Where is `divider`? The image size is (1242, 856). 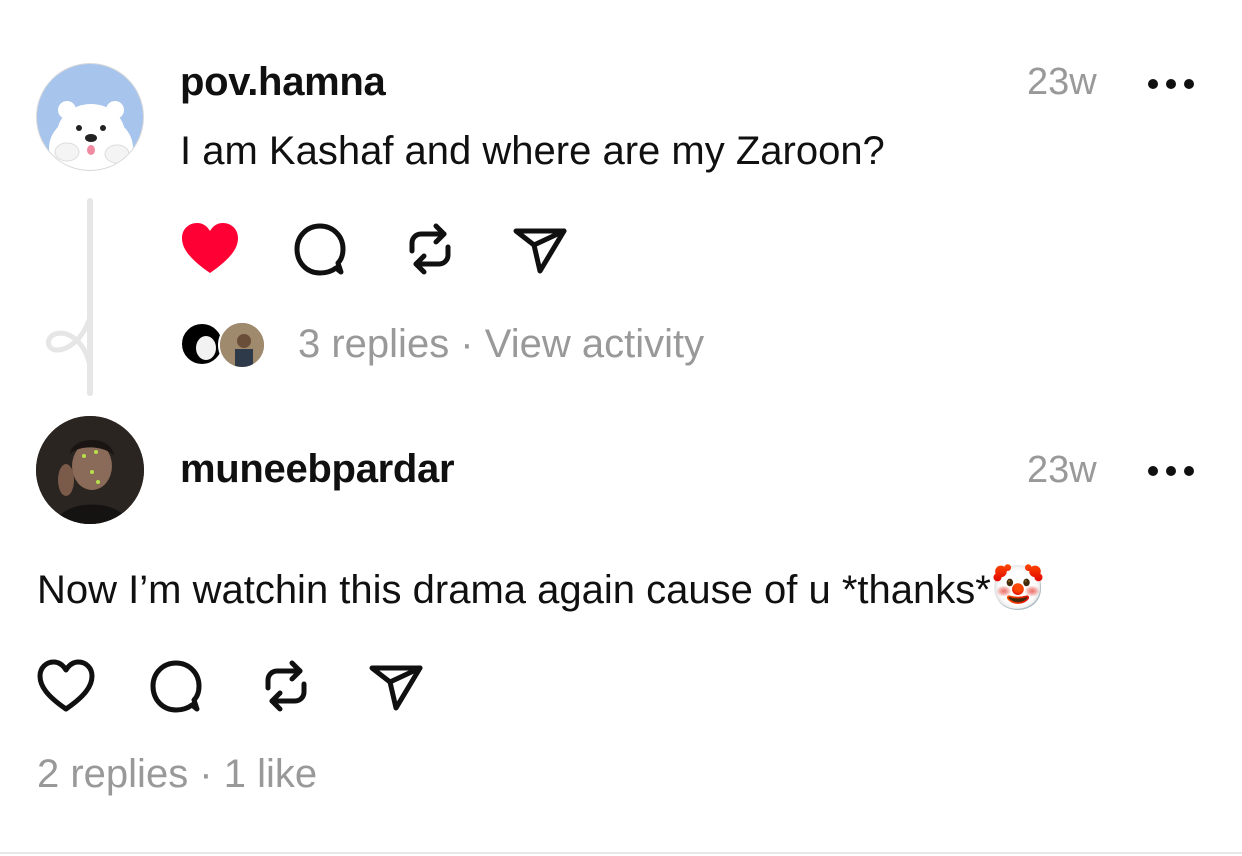 divider is located at coordinates (621, 853).